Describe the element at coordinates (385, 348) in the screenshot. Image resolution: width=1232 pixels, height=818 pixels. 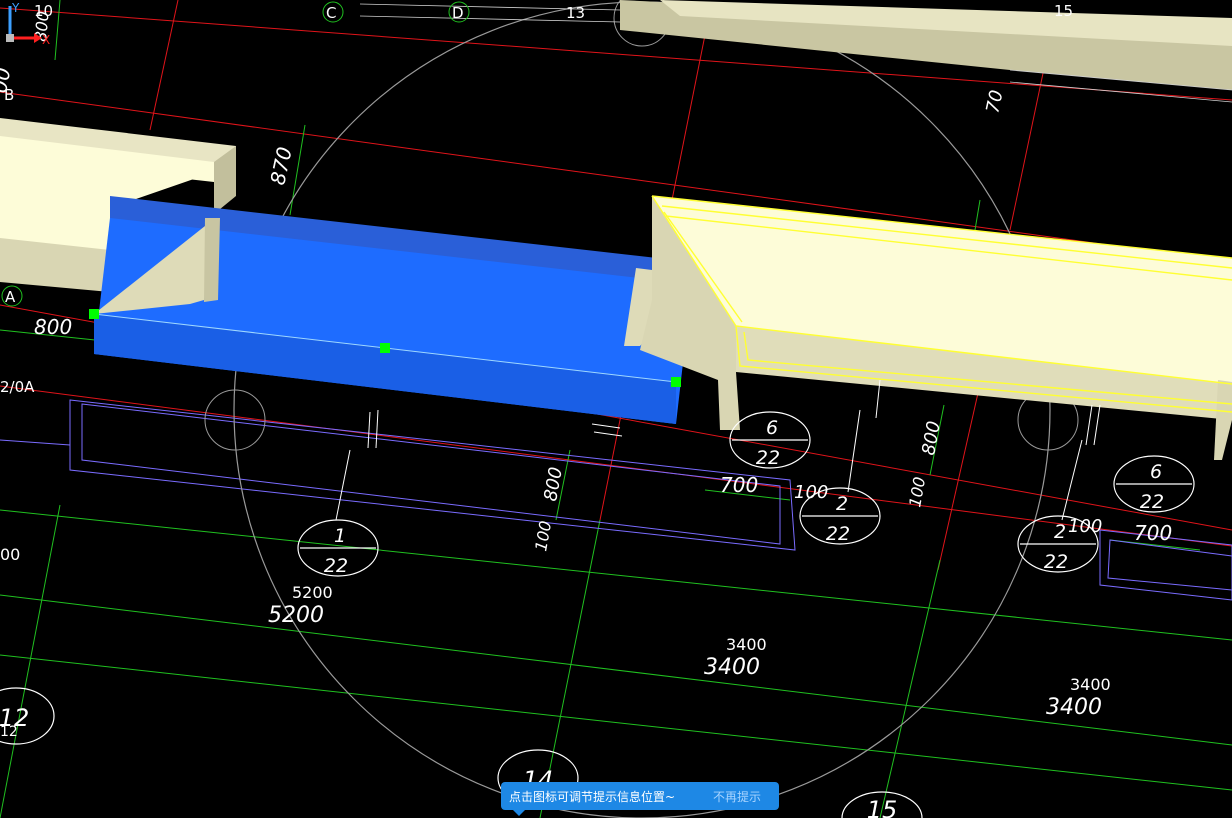
I see `grip-mid` at that location.